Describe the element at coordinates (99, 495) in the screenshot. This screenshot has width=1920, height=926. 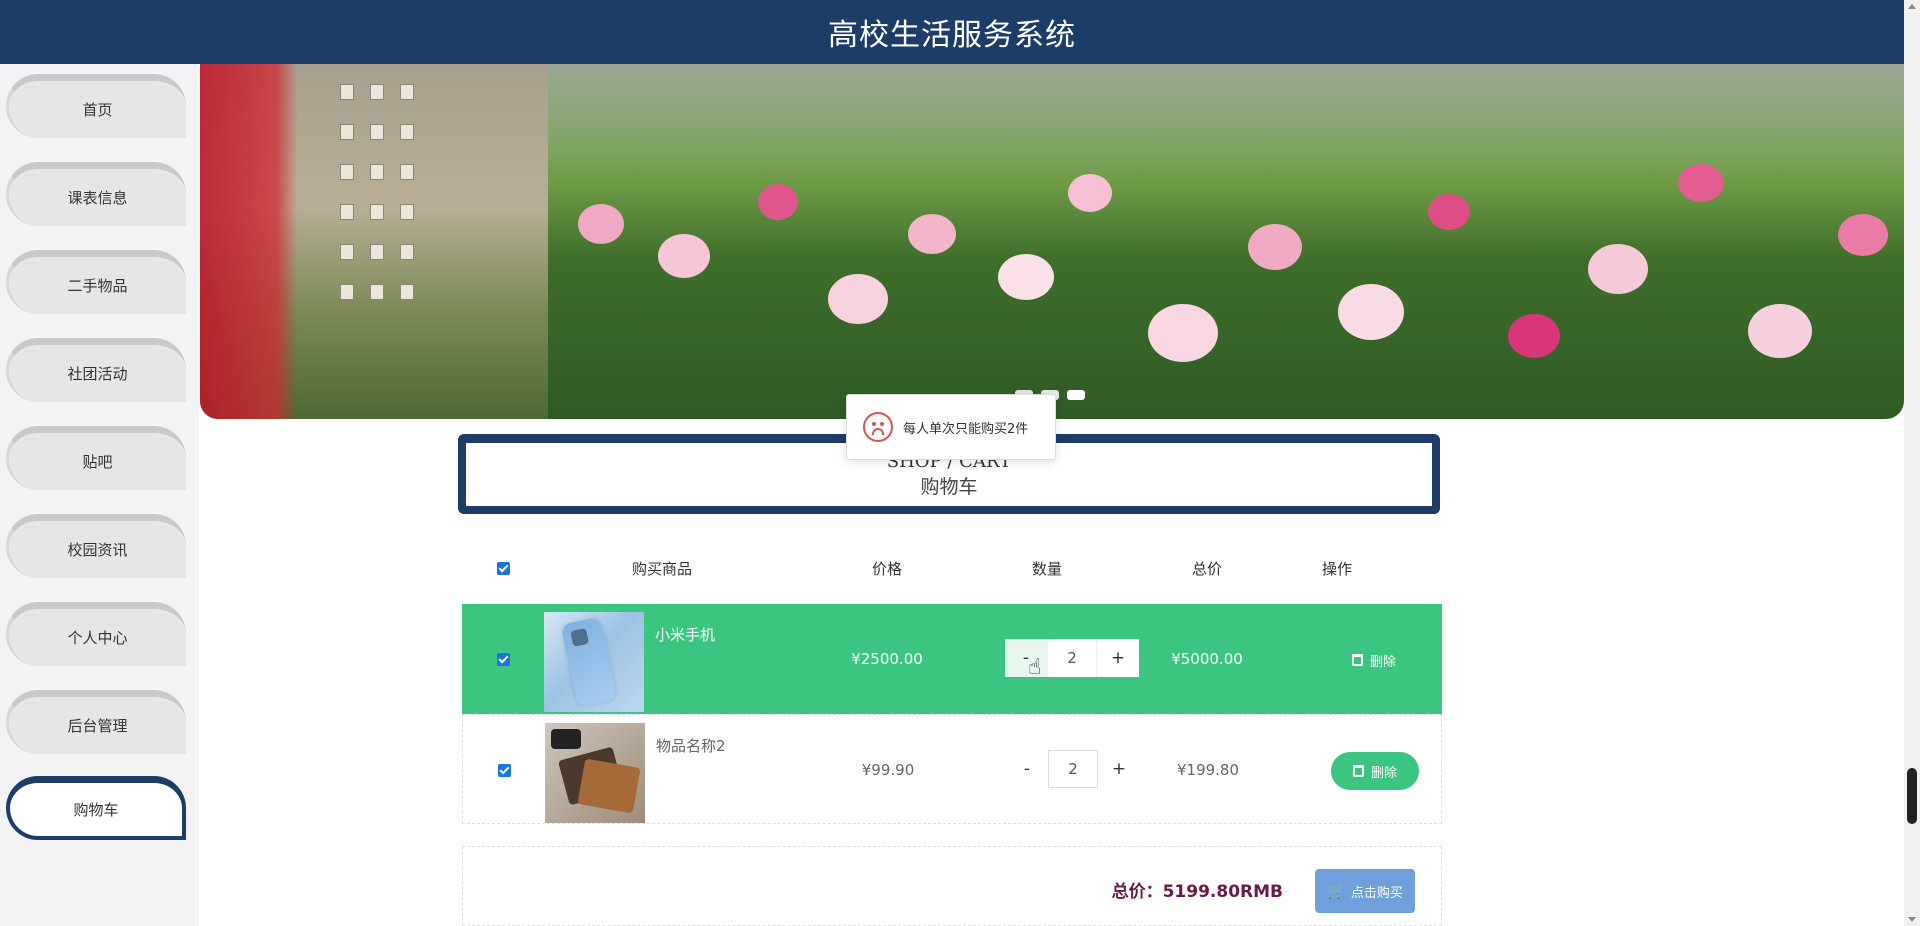
I see `sidebar: 首页 课表信息 二手物品 社团活动 贴吧 校园资讯 个人中心 后台管理 购物车` at that location.